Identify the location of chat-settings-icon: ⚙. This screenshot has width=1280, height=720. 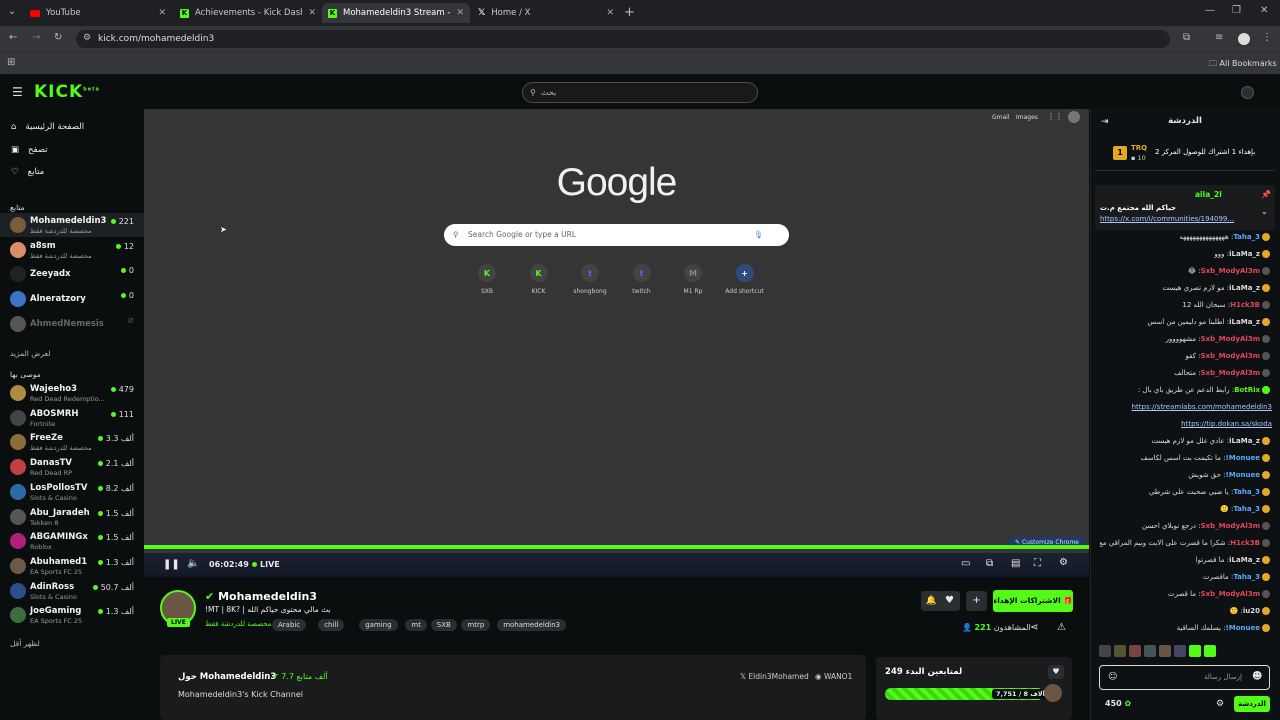
(1220, 704).